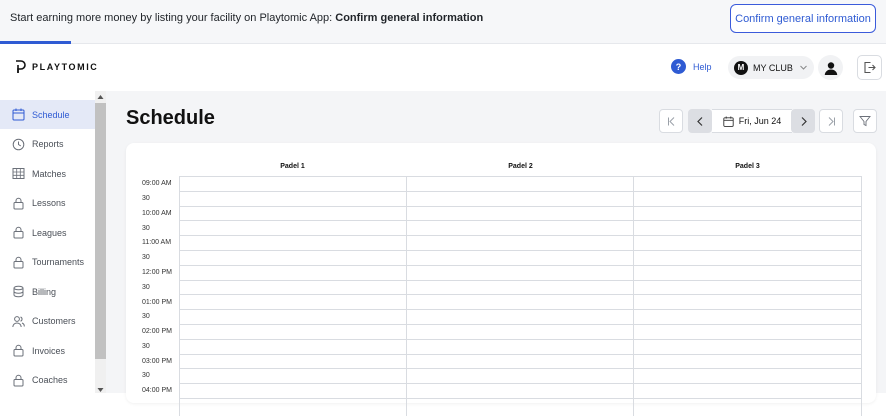 This screenshot has height=416, width=886. I want to click on club-selector: M MY CLUB, so click(771, 67).